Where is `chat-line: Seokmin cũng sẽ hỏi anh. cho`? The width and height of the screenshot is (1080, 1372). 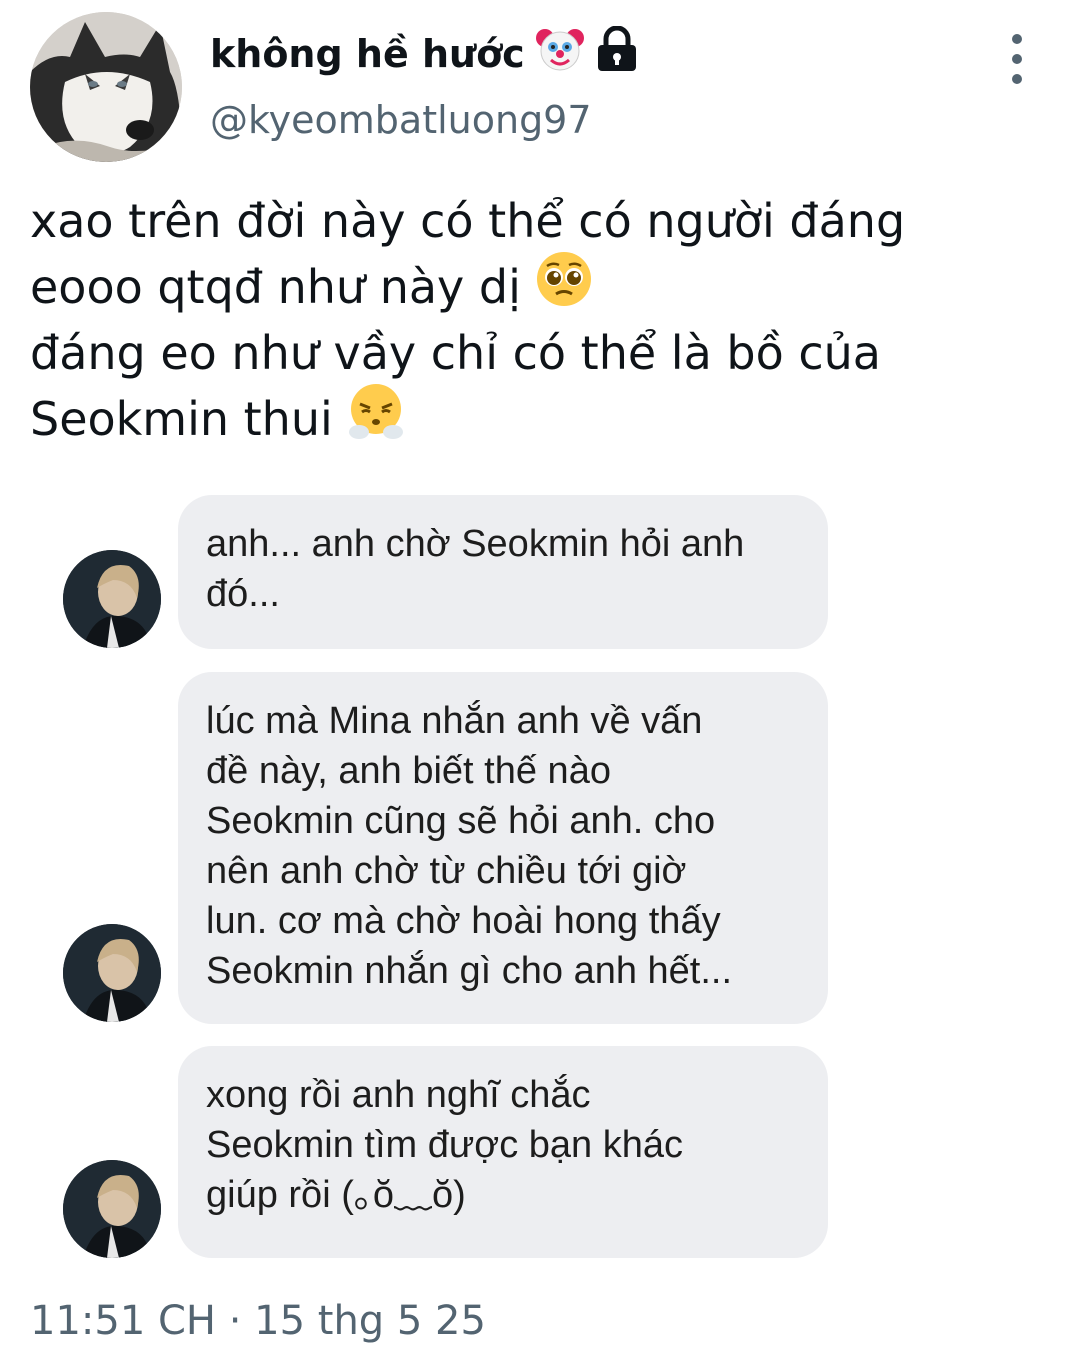
chat-line: Seokmin cũng sẽ hỏi anh. cho is located at coordinates (461, 821).